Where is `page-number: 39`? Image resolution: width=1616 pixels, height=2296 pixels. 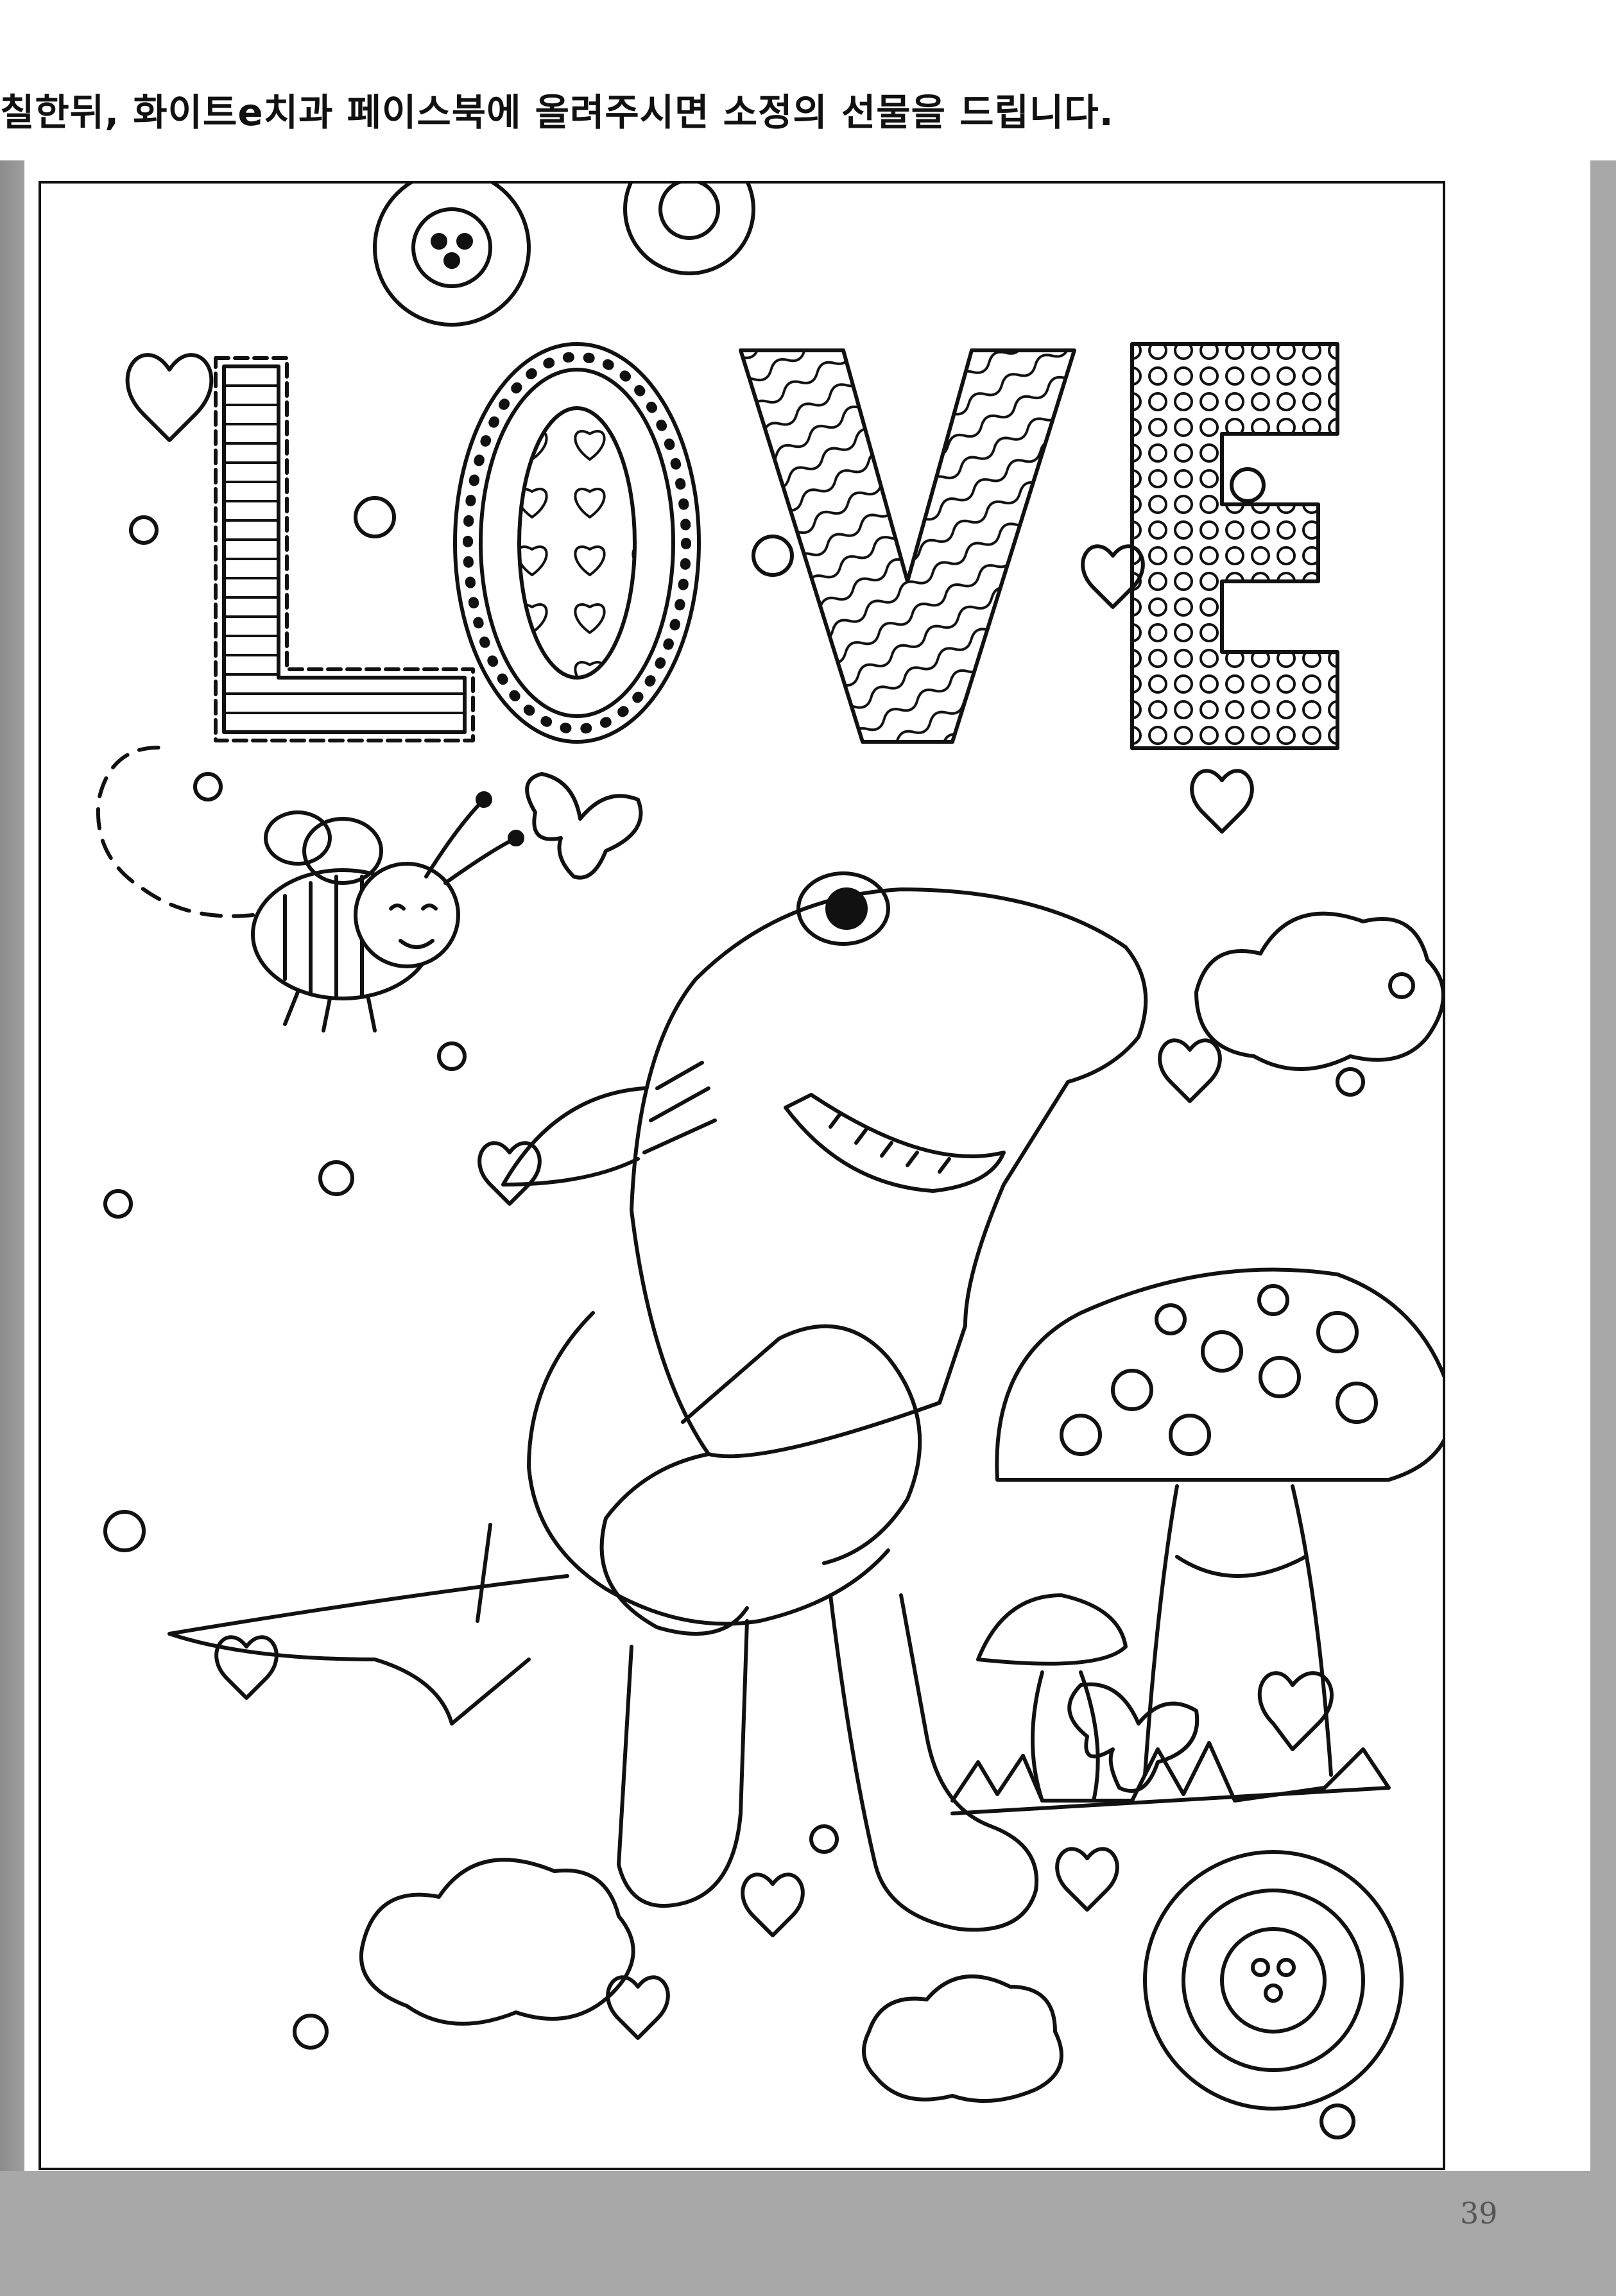 page-number: 39 is located at coordinates (1479, 2213).